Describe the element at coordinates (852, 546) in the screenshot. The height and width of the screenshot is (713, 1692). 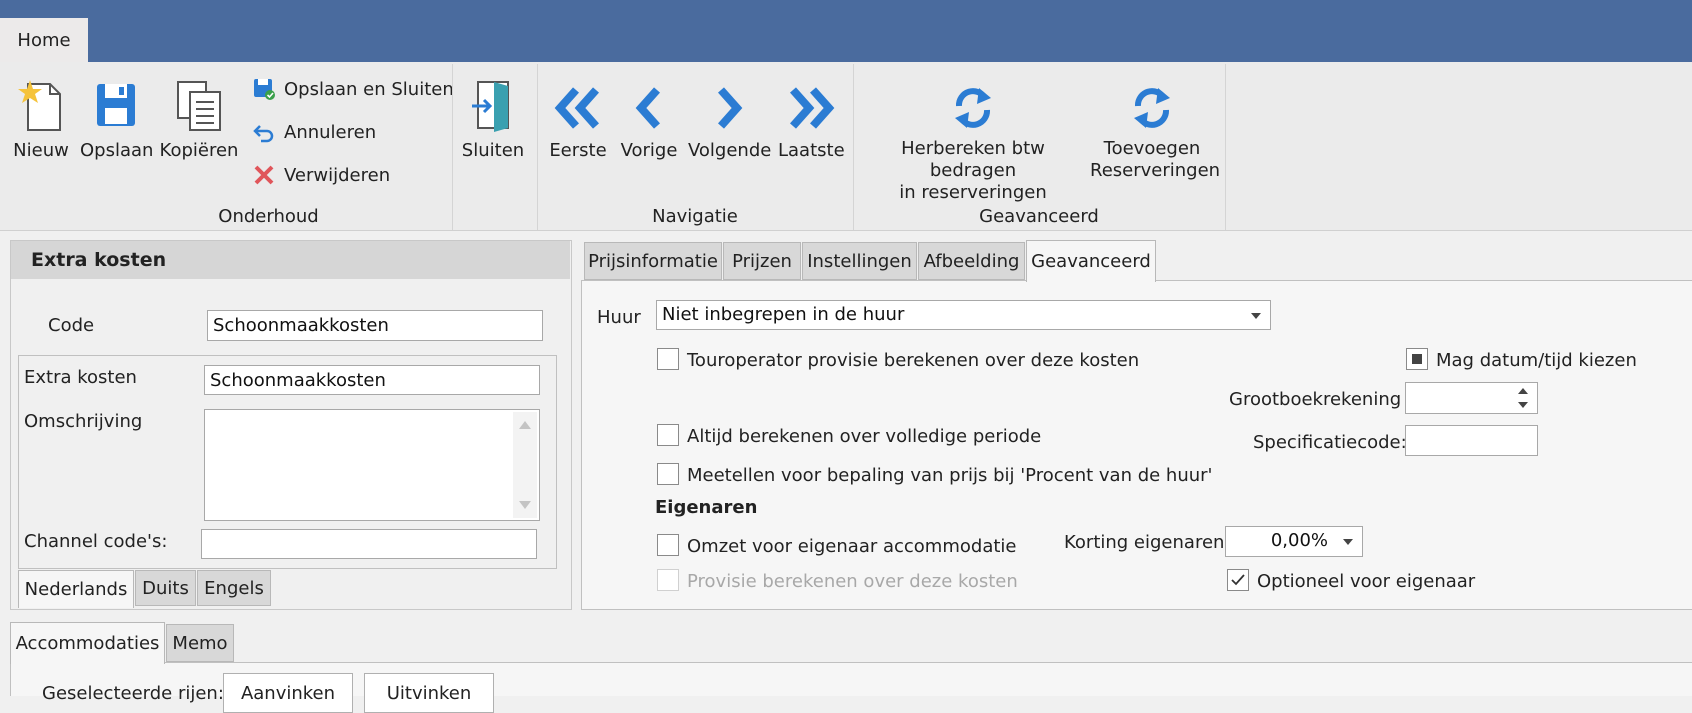
I see `owner-revenue-label: Omzet voor eigenaar accommodatie` at that location.